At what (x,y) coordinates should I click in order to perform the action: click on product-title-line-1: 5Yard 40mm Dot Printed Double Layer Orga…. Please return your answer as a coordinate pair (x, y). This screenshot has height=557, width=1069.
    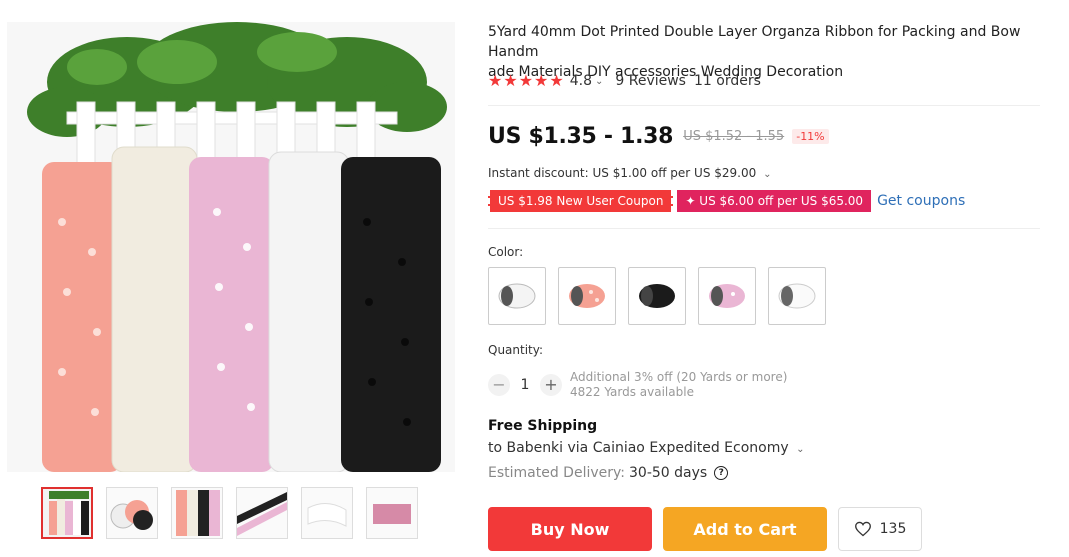
    Looking at the image, I should click on (754, 42).